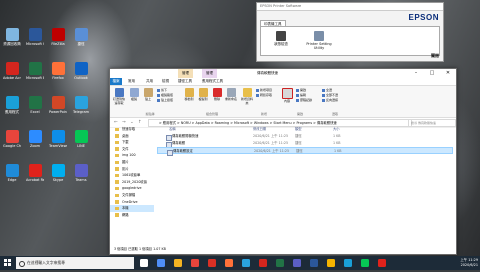 The width and height of the screenshot is (480, 272). Describe the element at coordinates (287, 96) in the screenshot. I see `properties-button: 內容` at that location.